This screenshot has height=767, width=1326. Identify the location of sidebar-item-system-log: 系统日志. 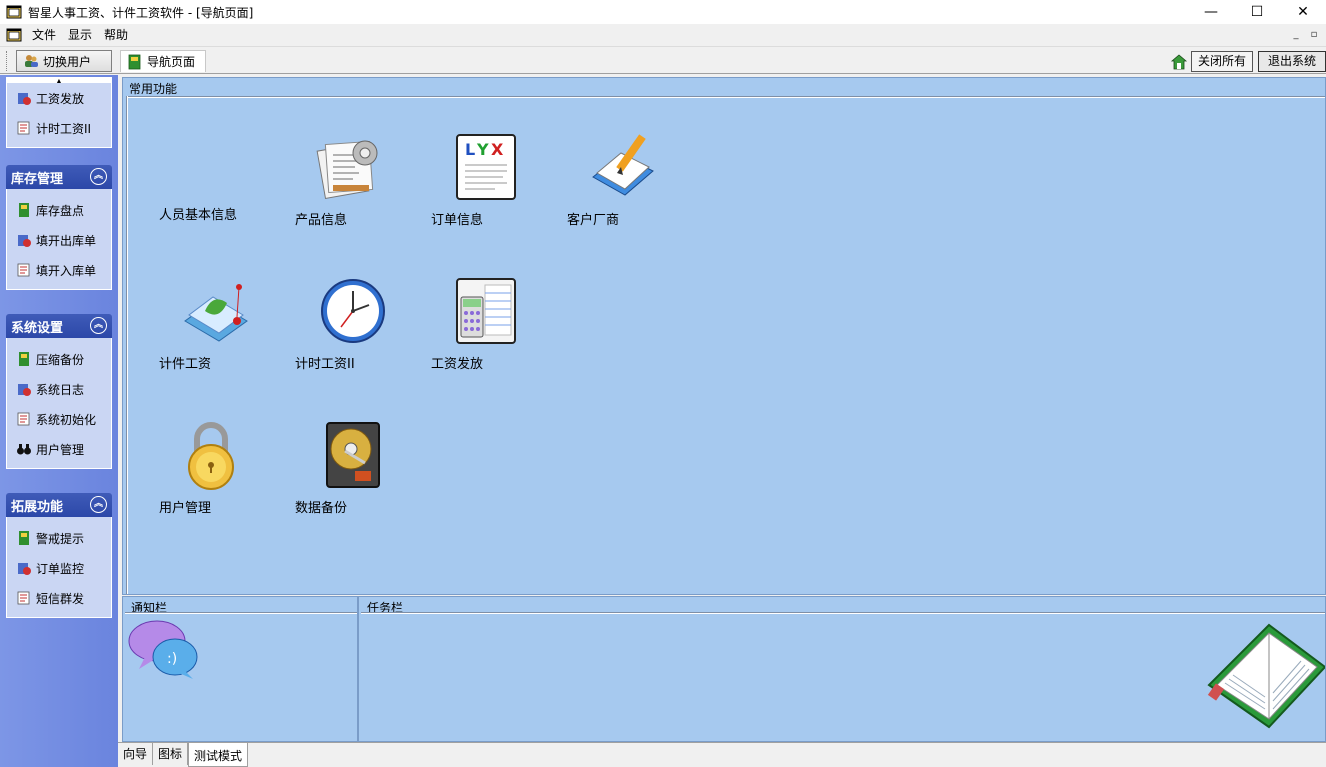
(59, 389).